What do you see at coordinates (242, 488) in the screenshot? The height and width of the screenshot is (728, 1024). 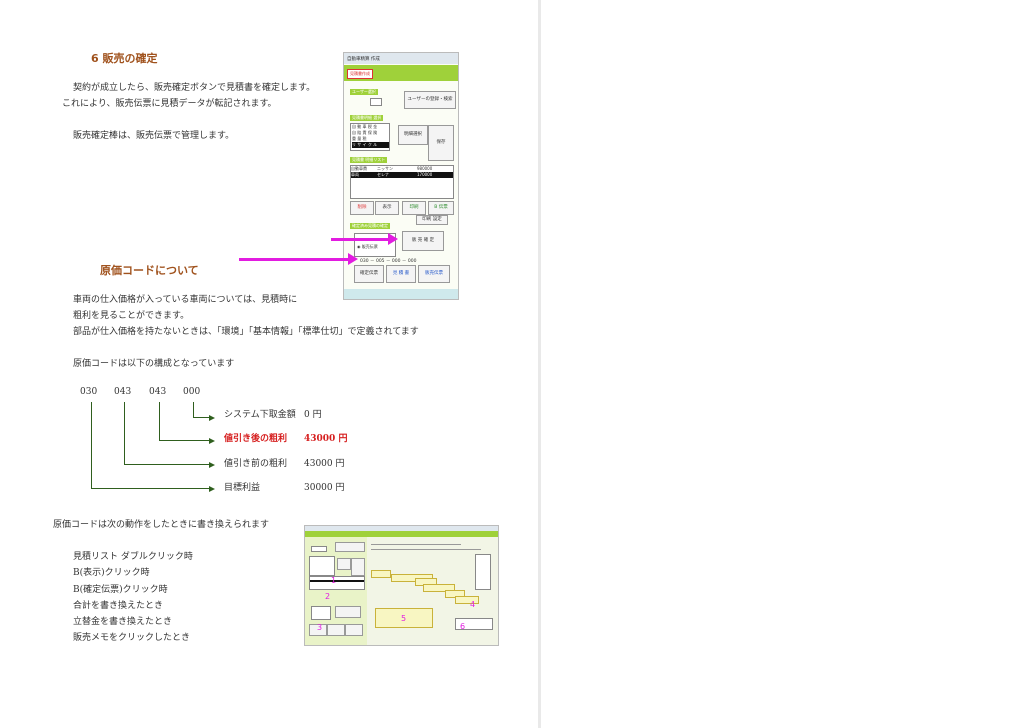 I see `breakdown-label: 目標利益` at bounding box center [242, 488].